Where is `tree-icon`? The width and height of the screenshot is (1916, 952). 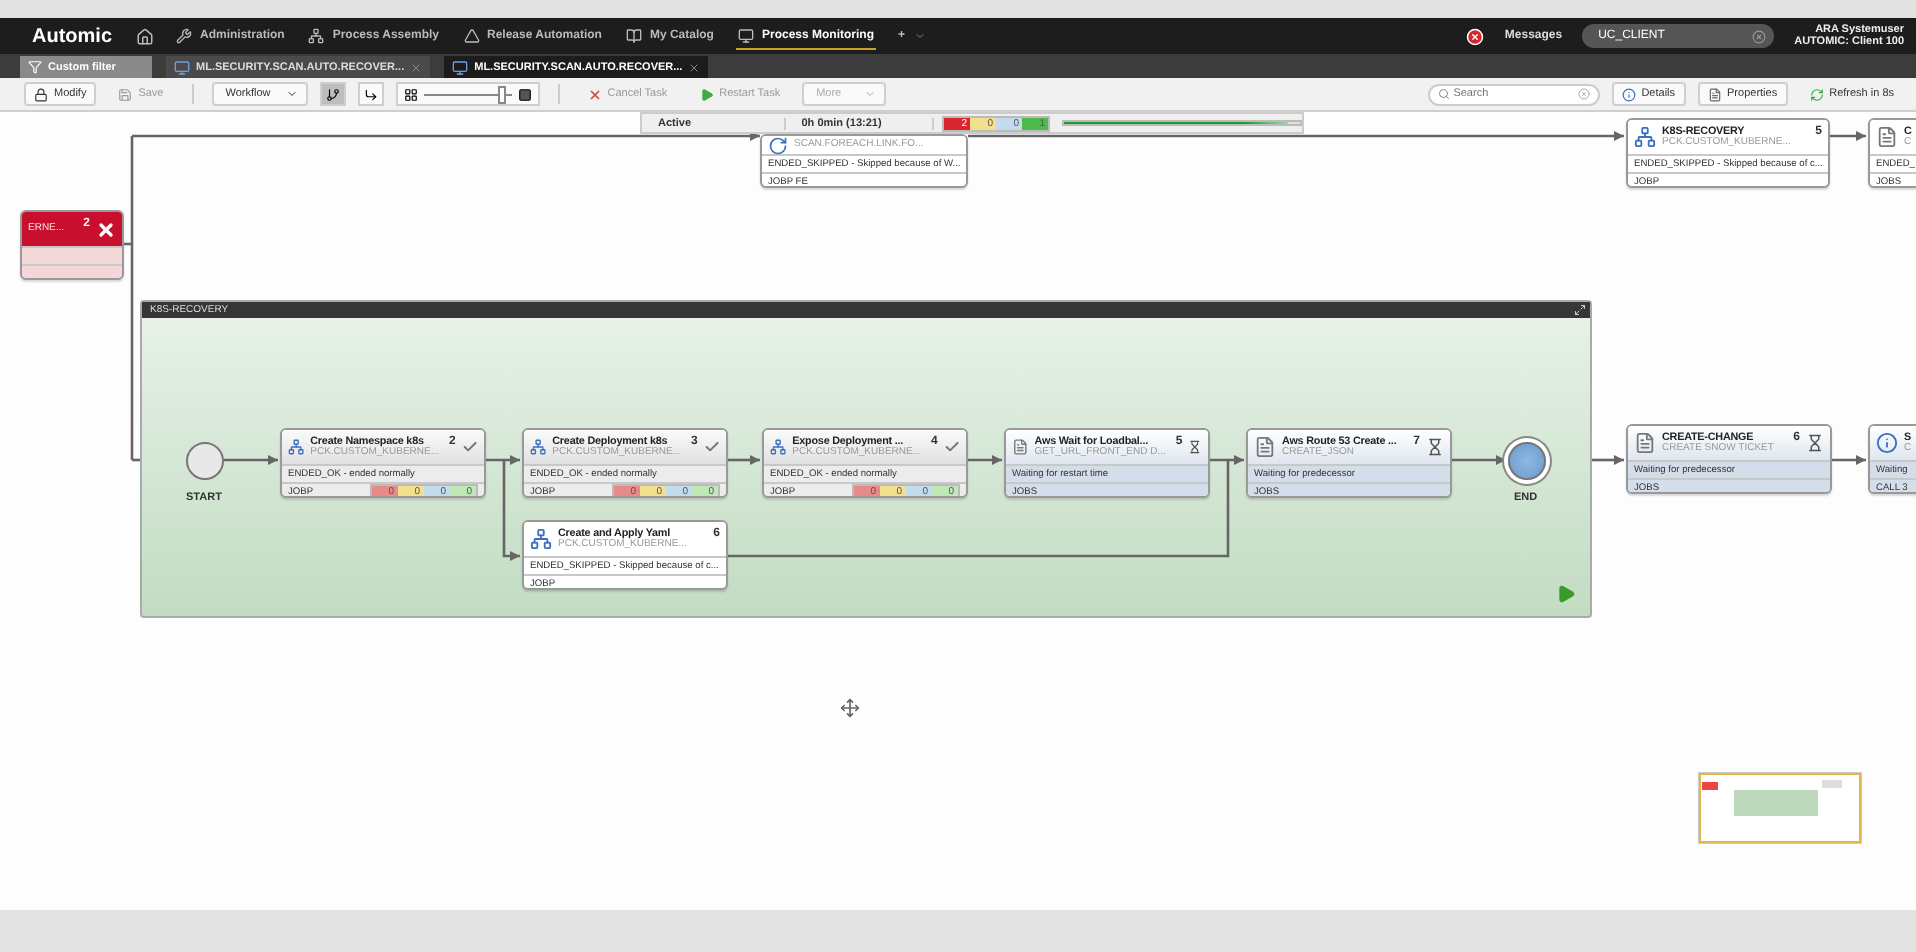 tree-icon is located at coordinates (332, 94).